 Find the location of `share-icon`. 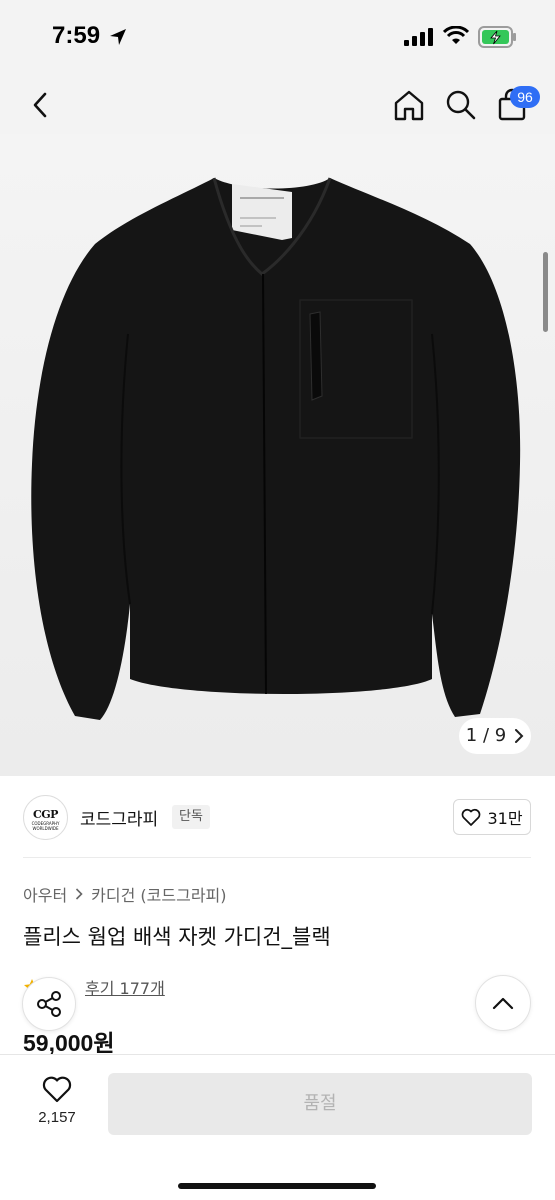

share-icon is located at coordinates (49, 1004).